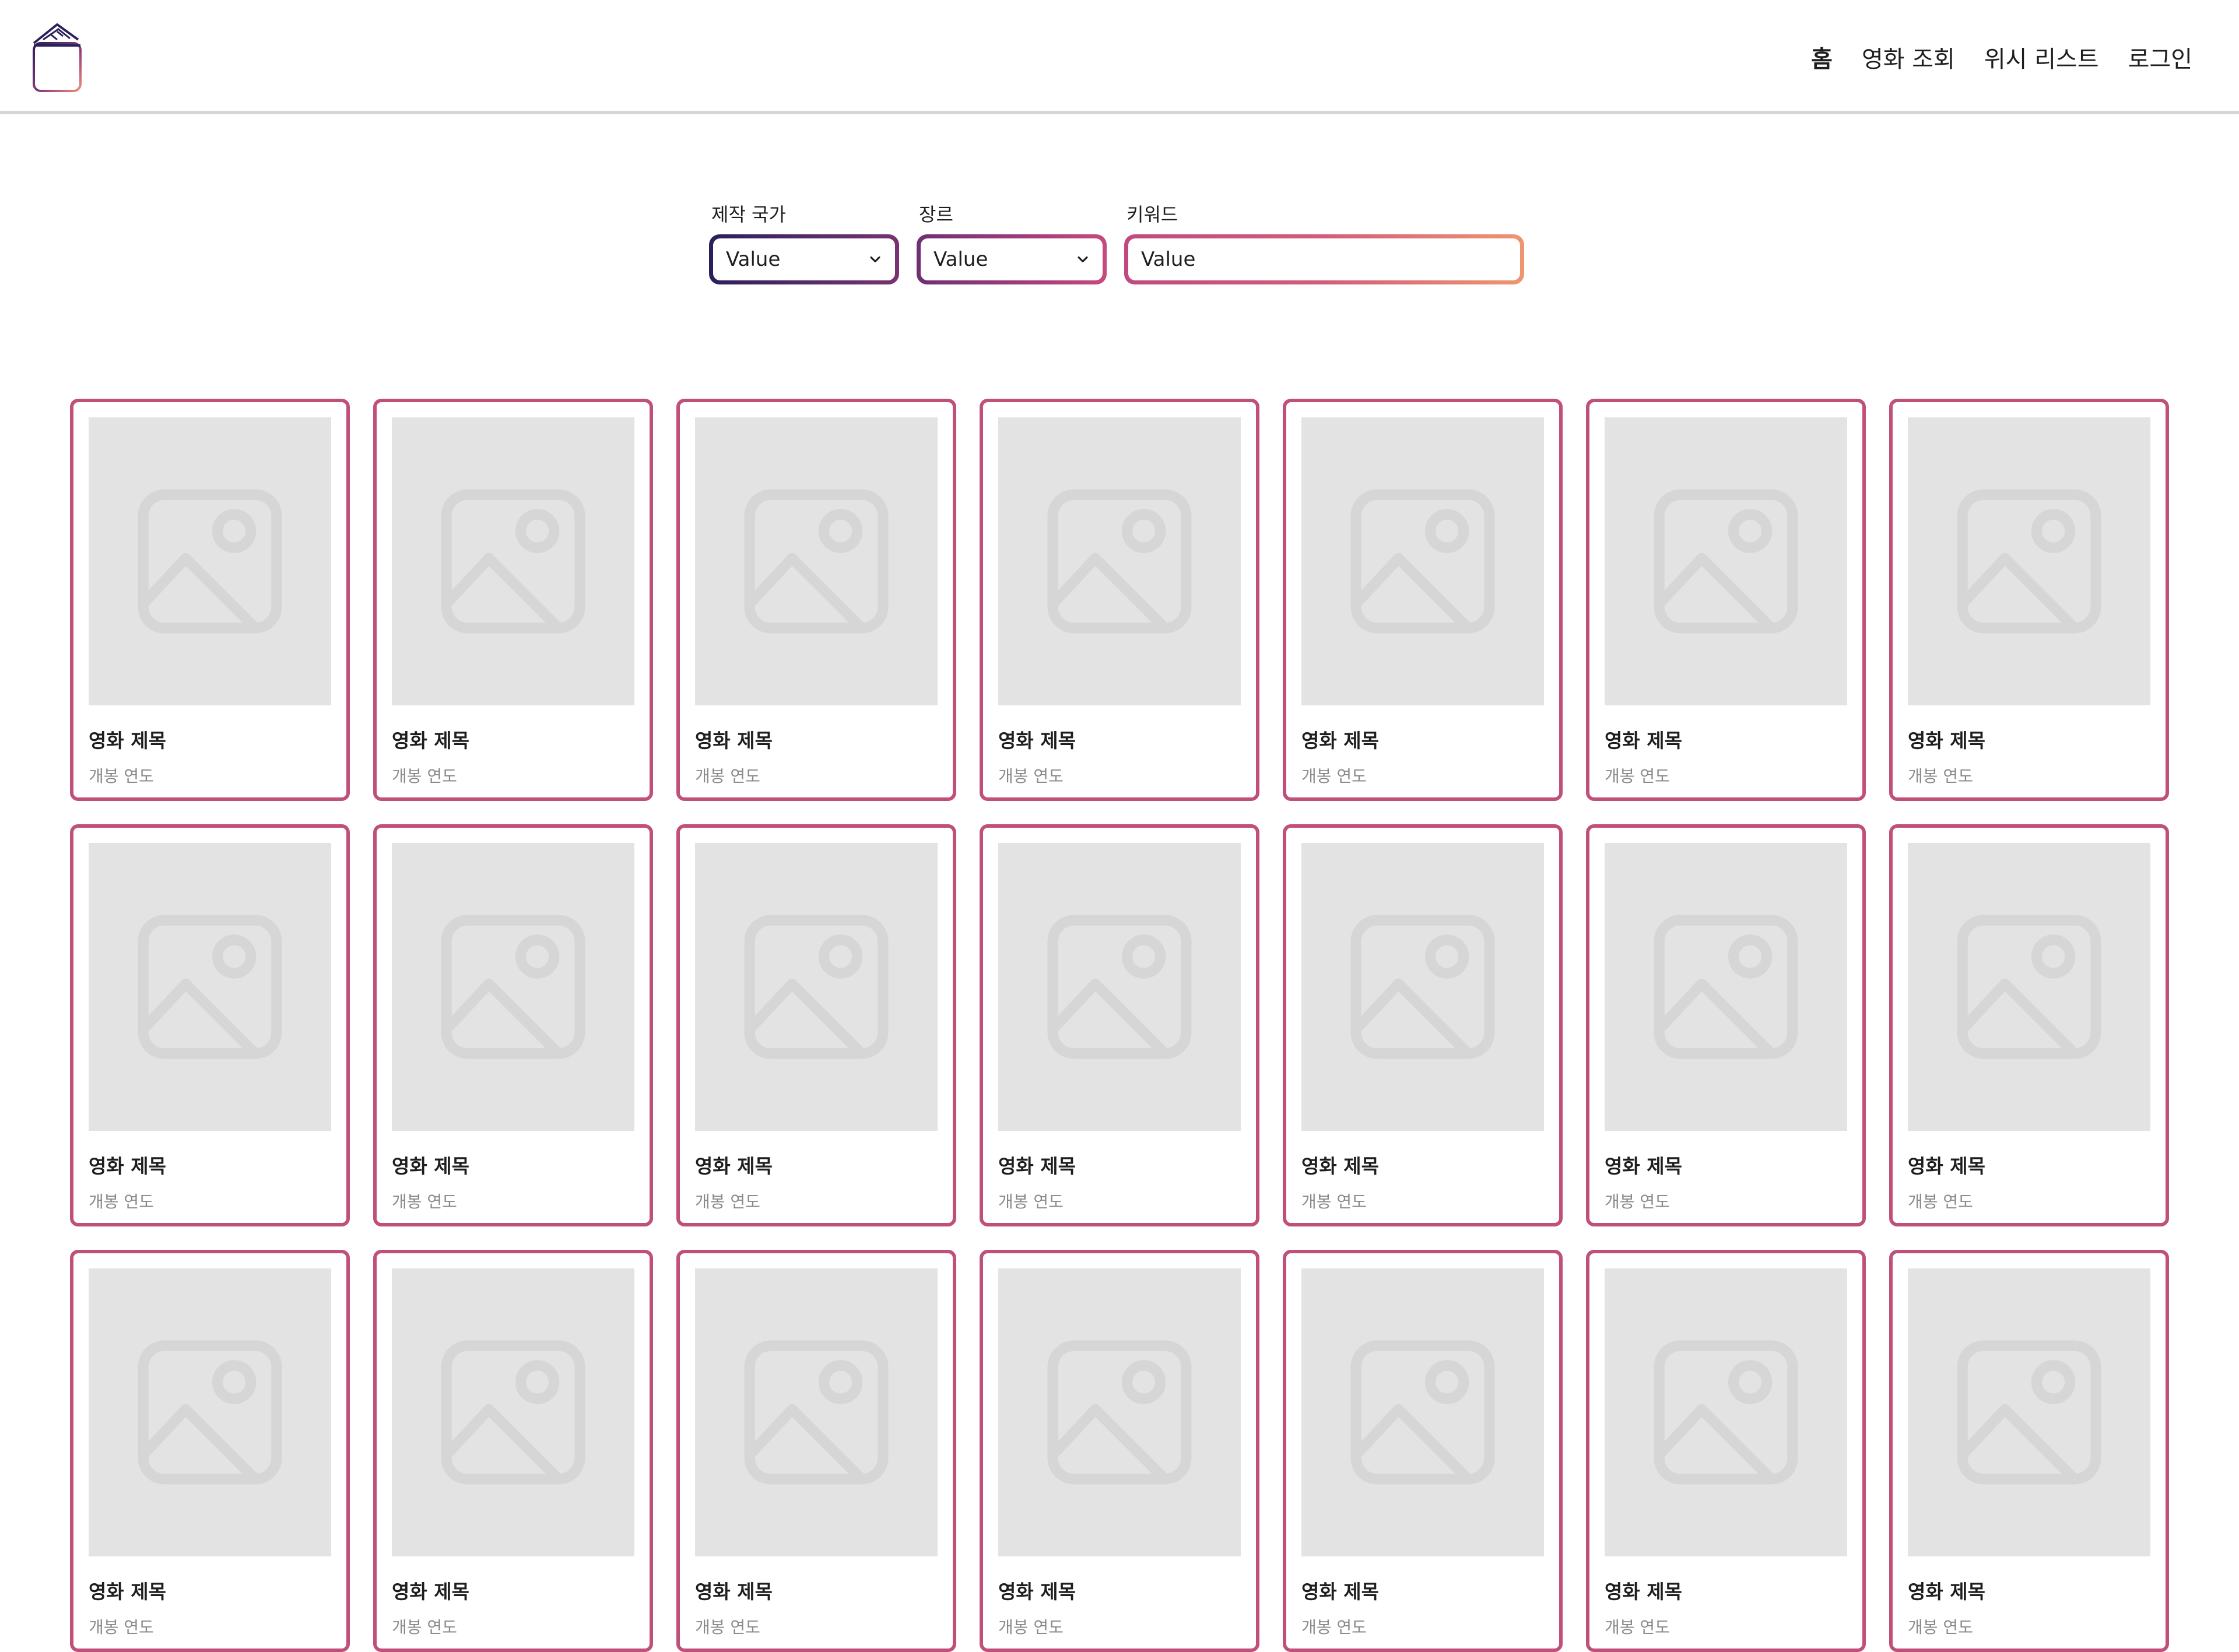  I want to click on keyword-input-border: Value, so click(1324, 259).